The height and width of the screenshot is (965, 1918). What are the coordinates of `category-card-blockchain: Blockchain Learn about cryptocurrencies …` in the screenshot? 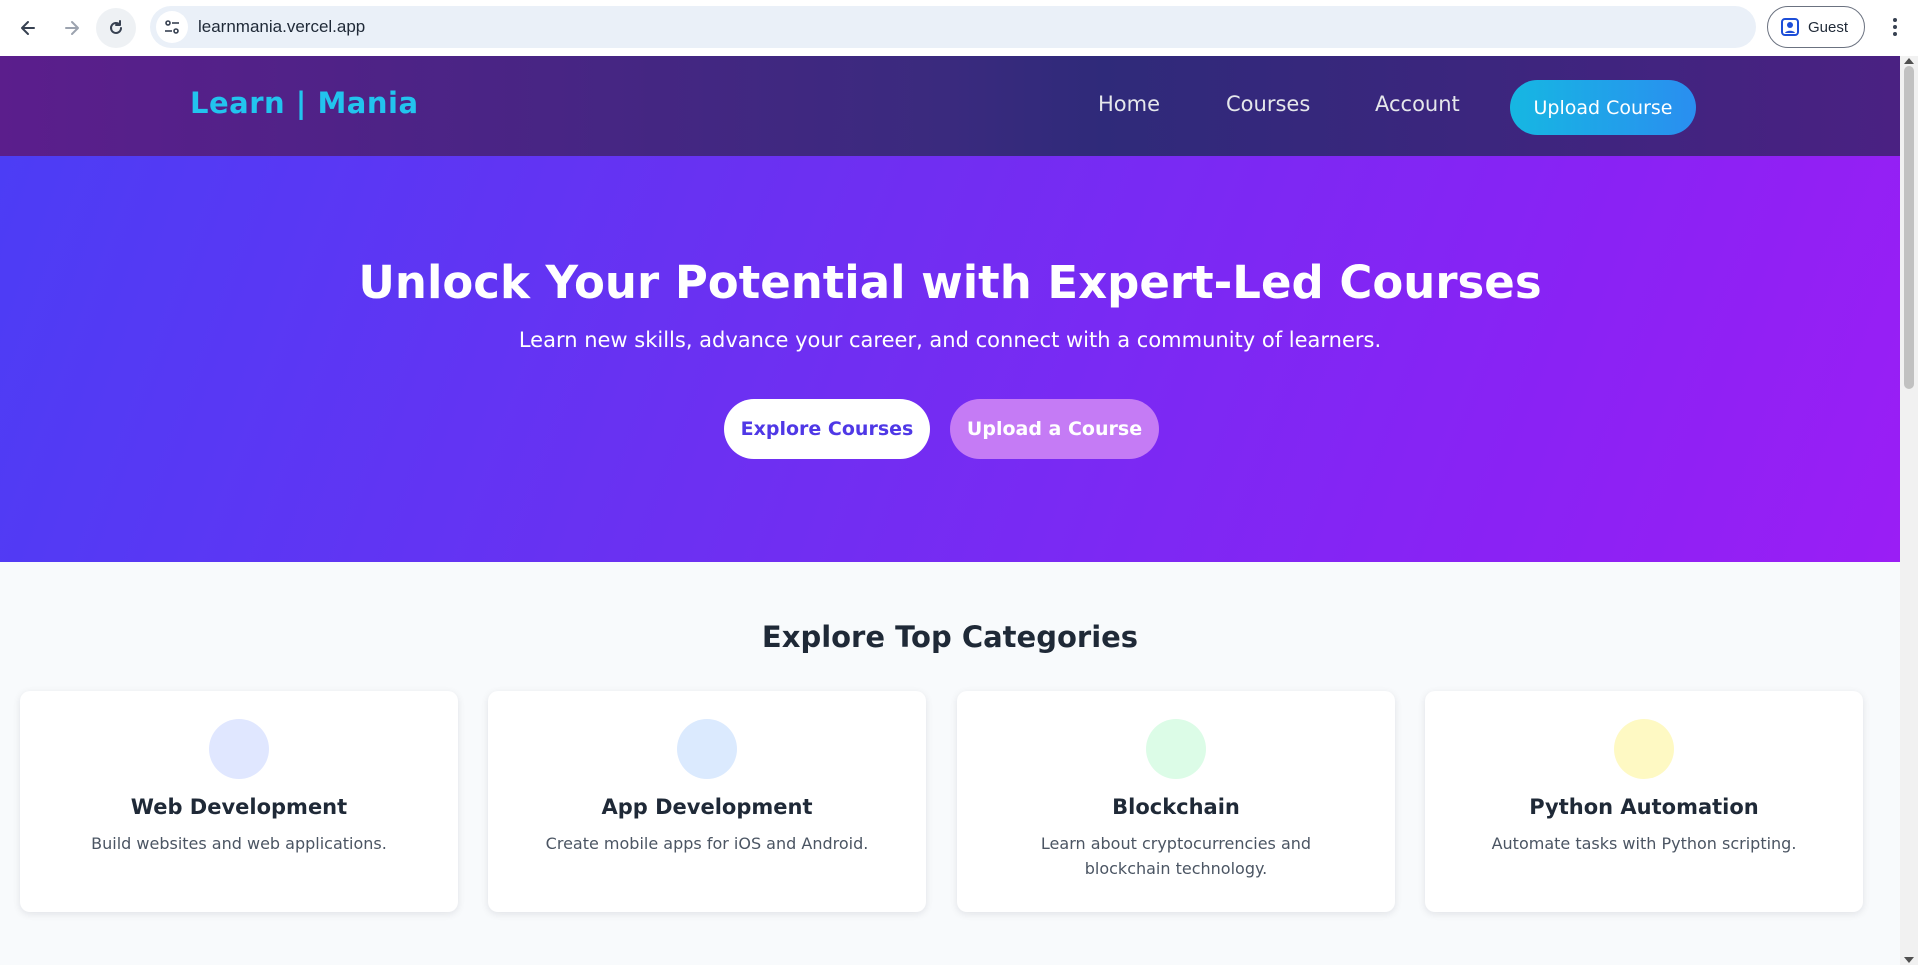 It's located at (1176, 801).